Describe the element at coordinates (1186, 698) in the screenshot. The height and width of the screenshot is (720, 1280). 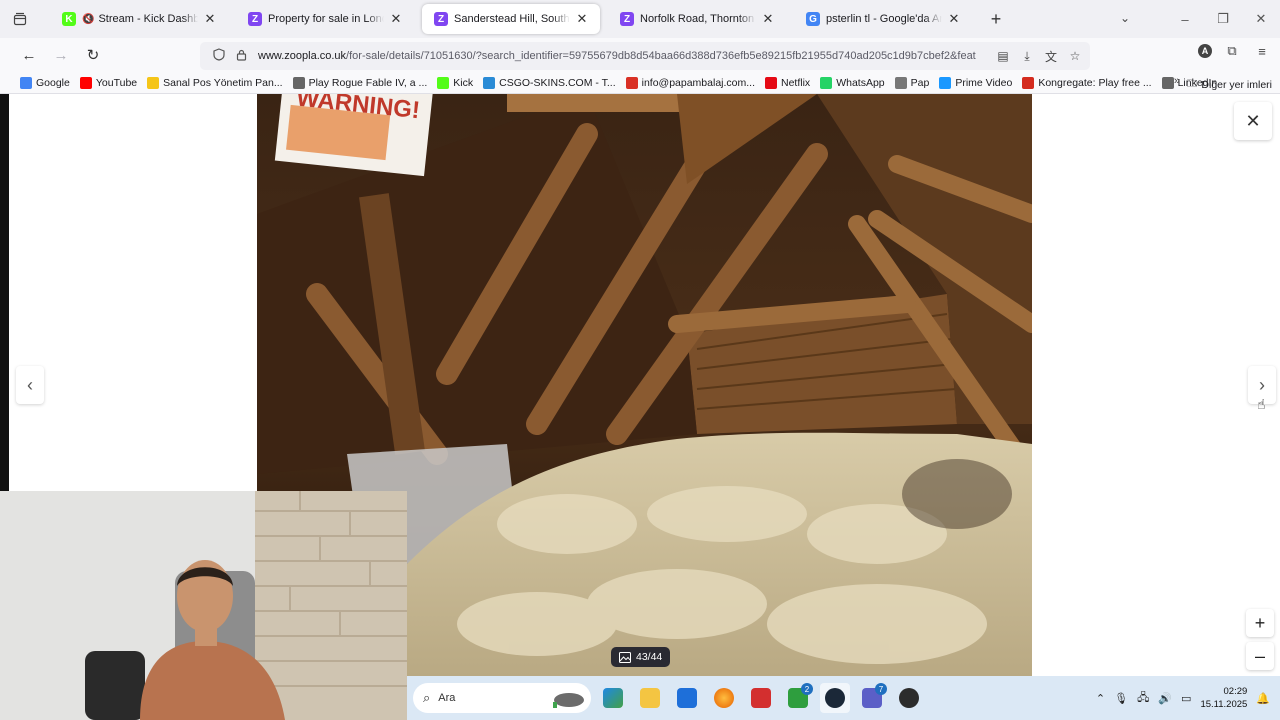
I see `battery-icon: ▭` at that location.